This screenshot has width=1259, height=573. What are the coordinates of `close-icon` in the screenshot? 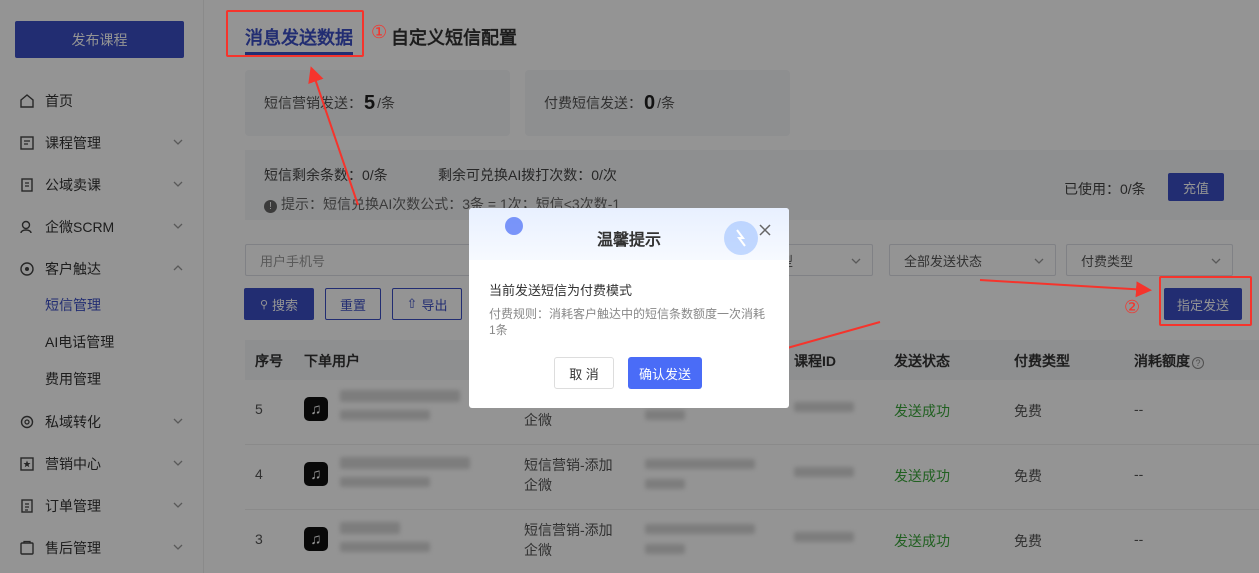 It's located at (765, 230).